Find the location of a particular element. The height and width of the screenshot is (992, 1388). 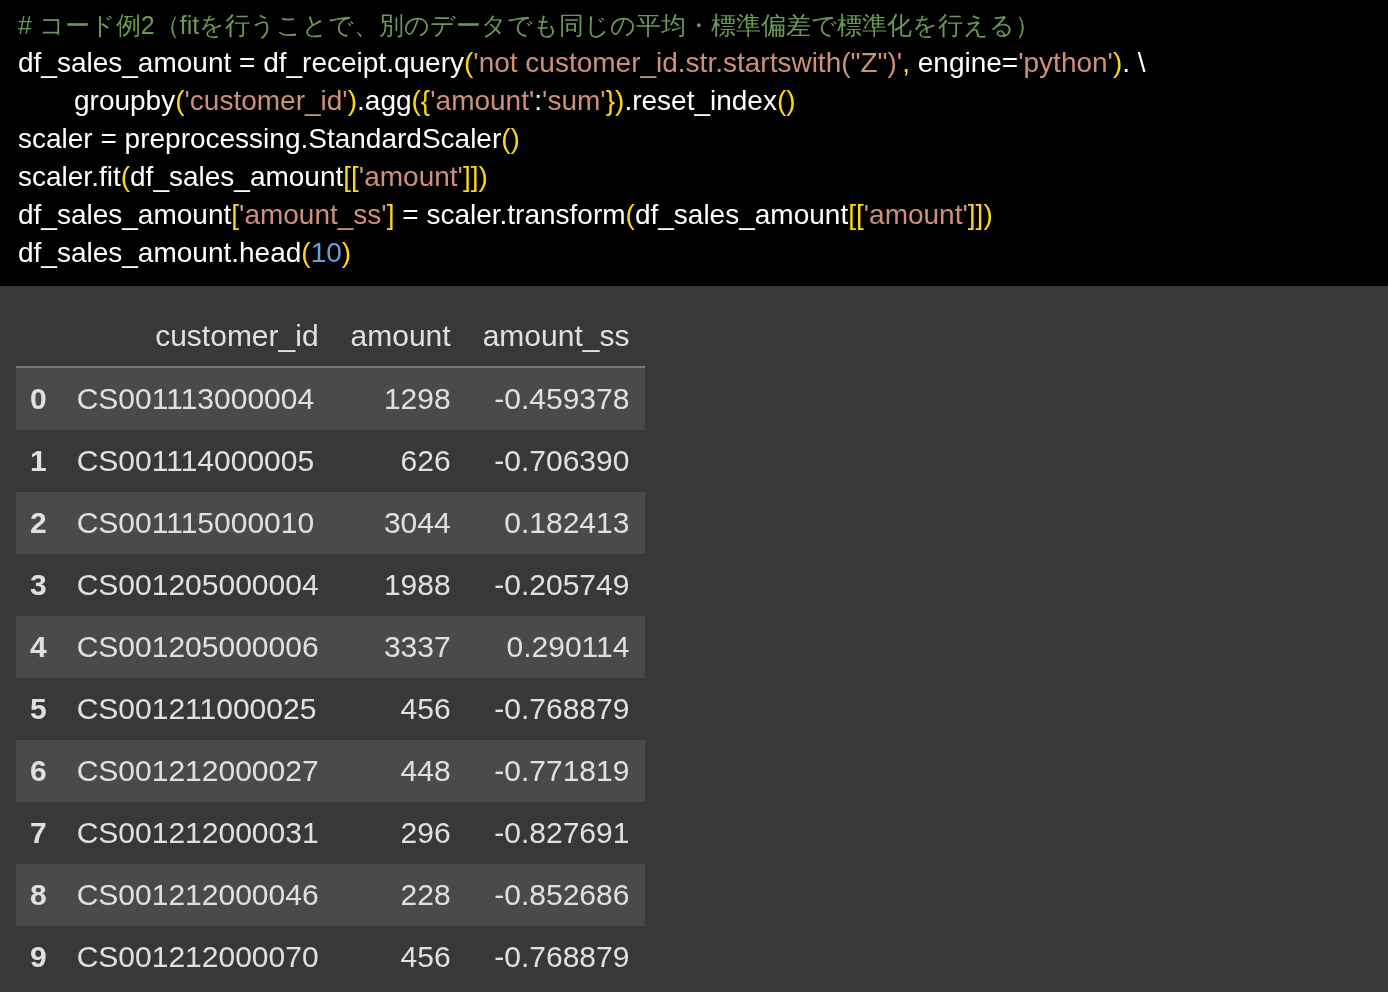

row-index: 6 is located at coordinates (38, 771).